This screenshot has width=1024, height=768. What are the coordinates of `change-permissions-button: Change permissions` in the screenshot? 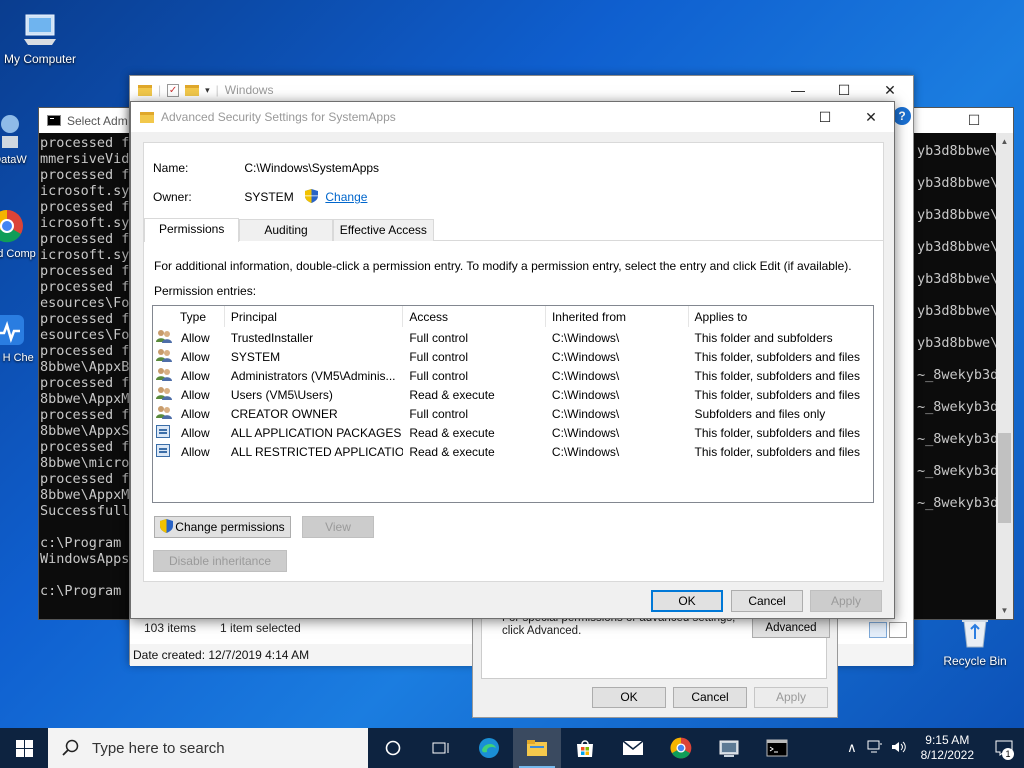 It's located at (222, 527).